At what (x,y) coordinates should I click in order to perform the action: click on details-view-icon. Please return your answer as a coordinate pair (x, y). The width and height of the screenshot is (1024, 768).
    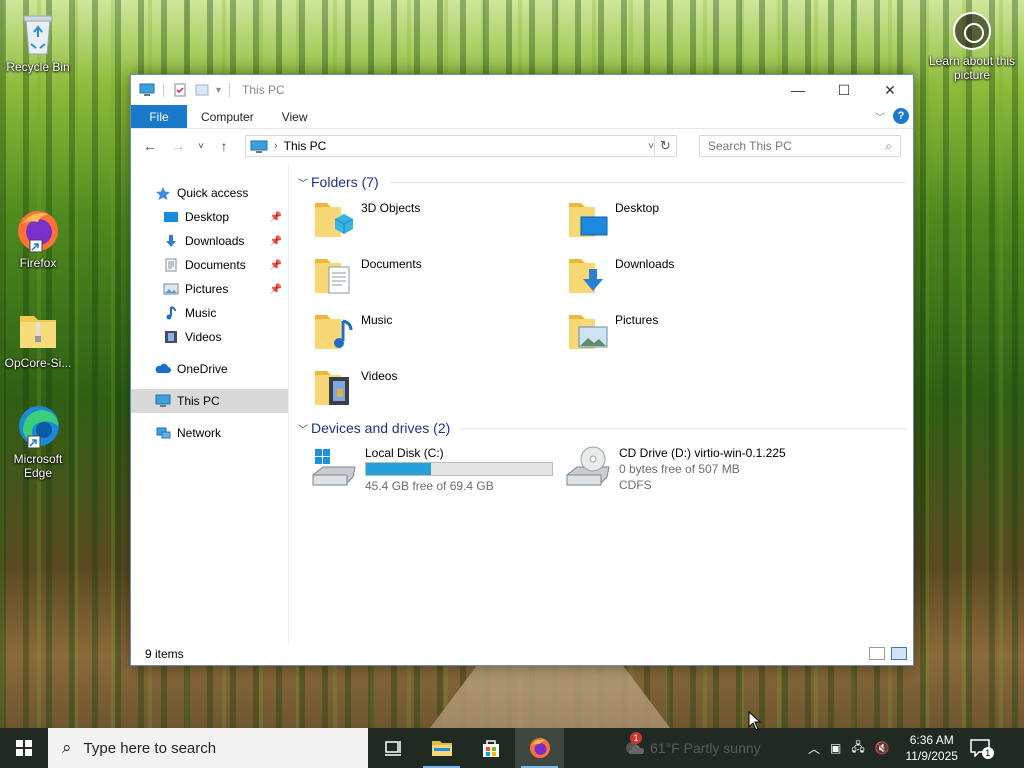
    Looking at the image, I should click on (877, 653).